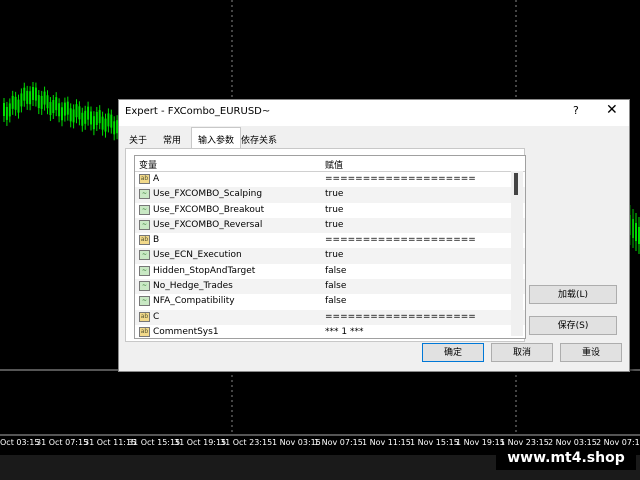 The height and width of the screenshot is (480, 640). I want to click on table-header: 变量 赋值, so click(330, 164).